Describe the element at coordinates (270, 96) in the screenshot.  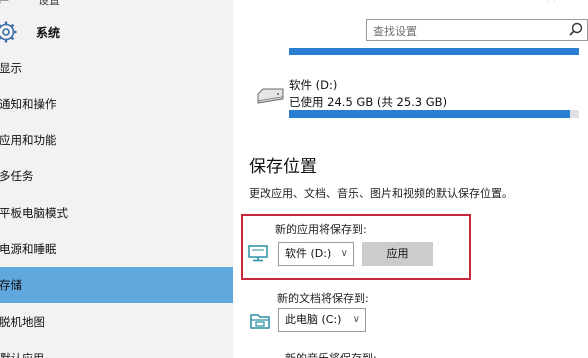
I see `drive-icon` at that location.